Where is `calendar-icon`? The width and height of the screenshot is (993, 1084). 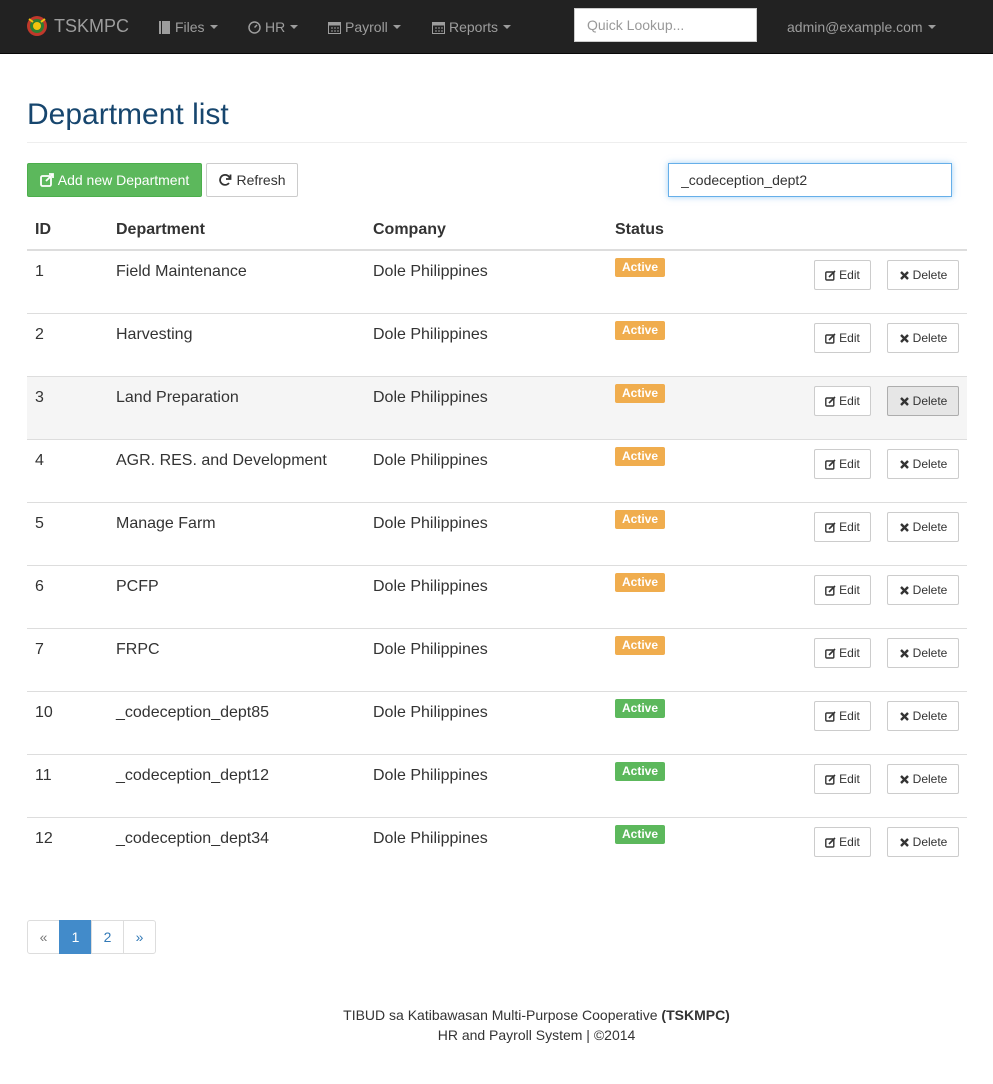
calendar-icon is located at coordinates (334, 27).